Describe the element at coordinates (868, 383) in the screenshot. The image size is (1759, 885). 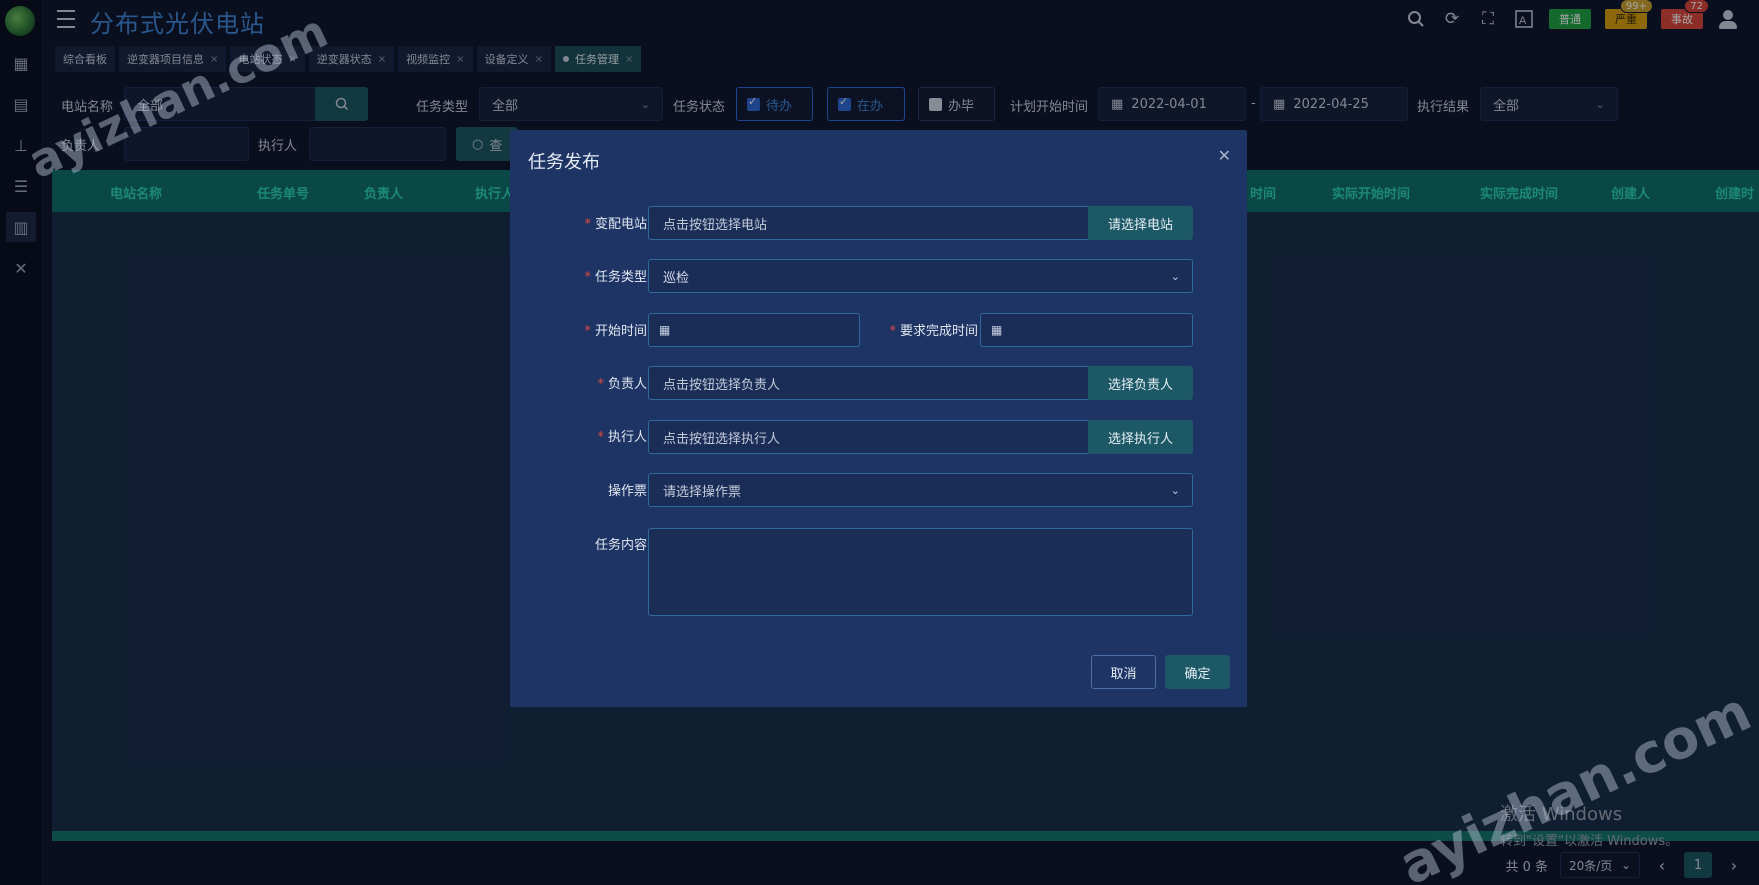
I see `owner-field-input: 点击按钮选择负责人` at that location.